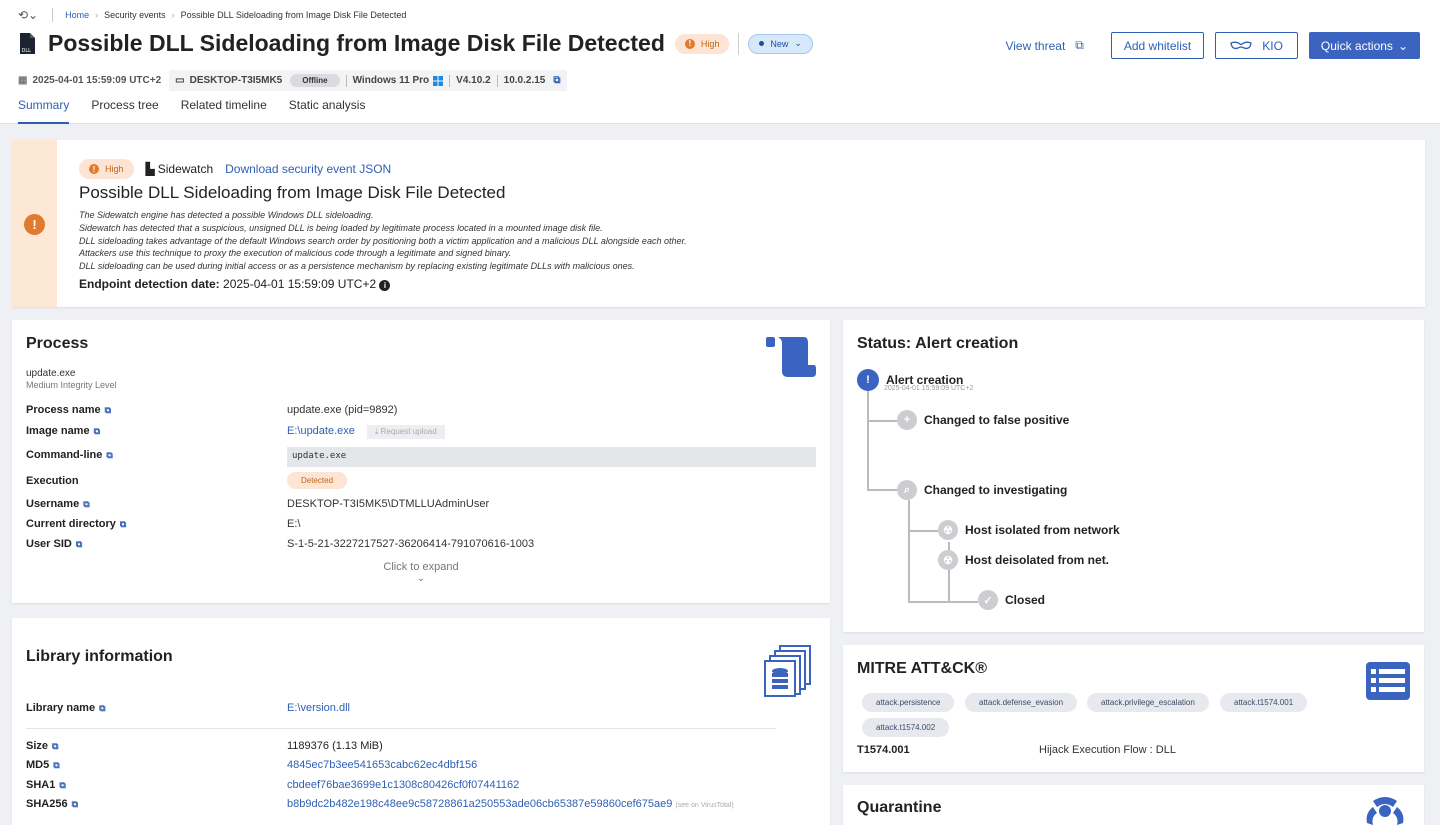 The width and height of the screenshot is (1440, 825). I want to click on status-title: Status: Alert creation, so click(938, 343).